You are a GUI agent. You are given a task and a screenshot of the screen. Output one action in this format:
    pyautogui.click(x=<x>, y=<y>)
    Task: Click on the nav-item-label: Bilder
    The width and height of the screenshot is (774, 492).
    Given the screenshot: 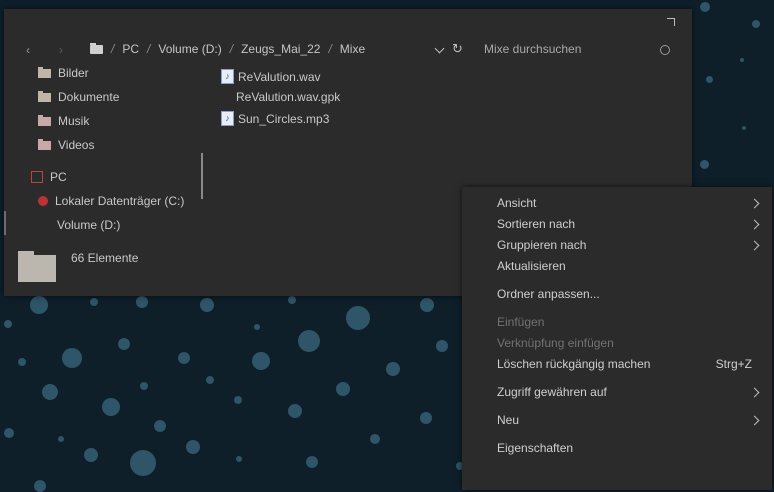 What is the action you would take?
    pyautogui.click(x=73, y=73)
    